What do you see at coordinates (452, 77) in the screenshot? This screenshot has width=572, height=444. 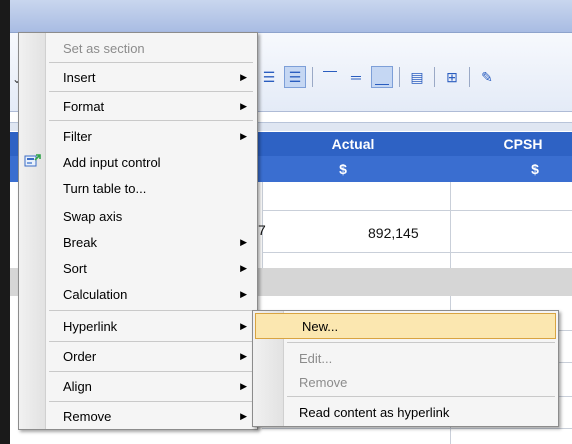 I see `merge-cells-icon: ⊞` at bounding box center [452, 77].